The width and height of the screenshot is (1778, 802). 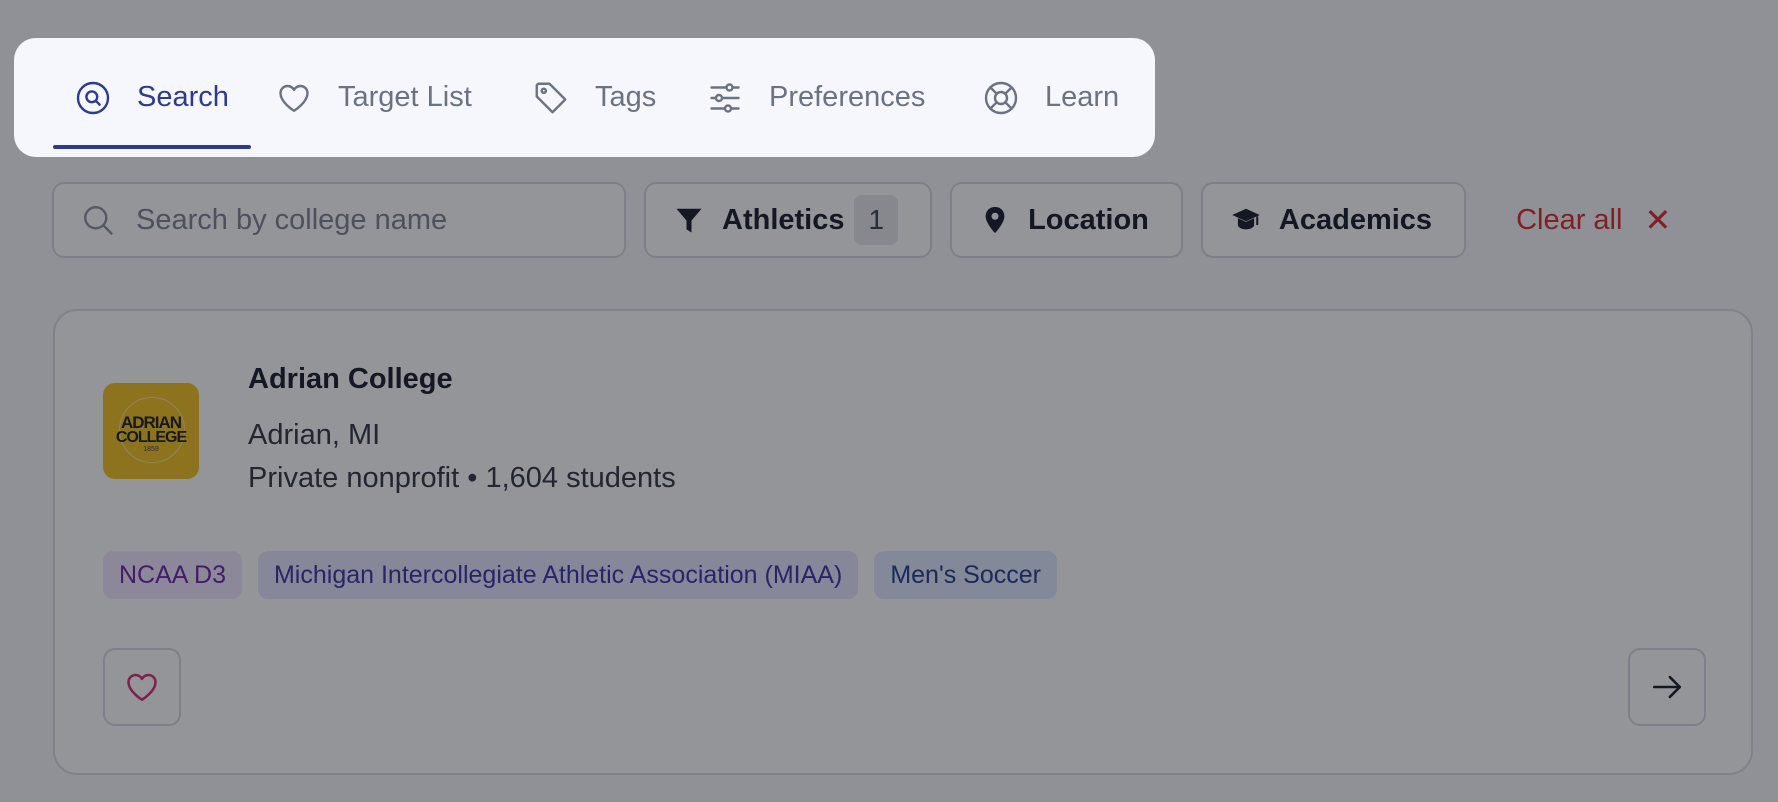 I want to click on tab-search: Search, so click(x=152, y=97).